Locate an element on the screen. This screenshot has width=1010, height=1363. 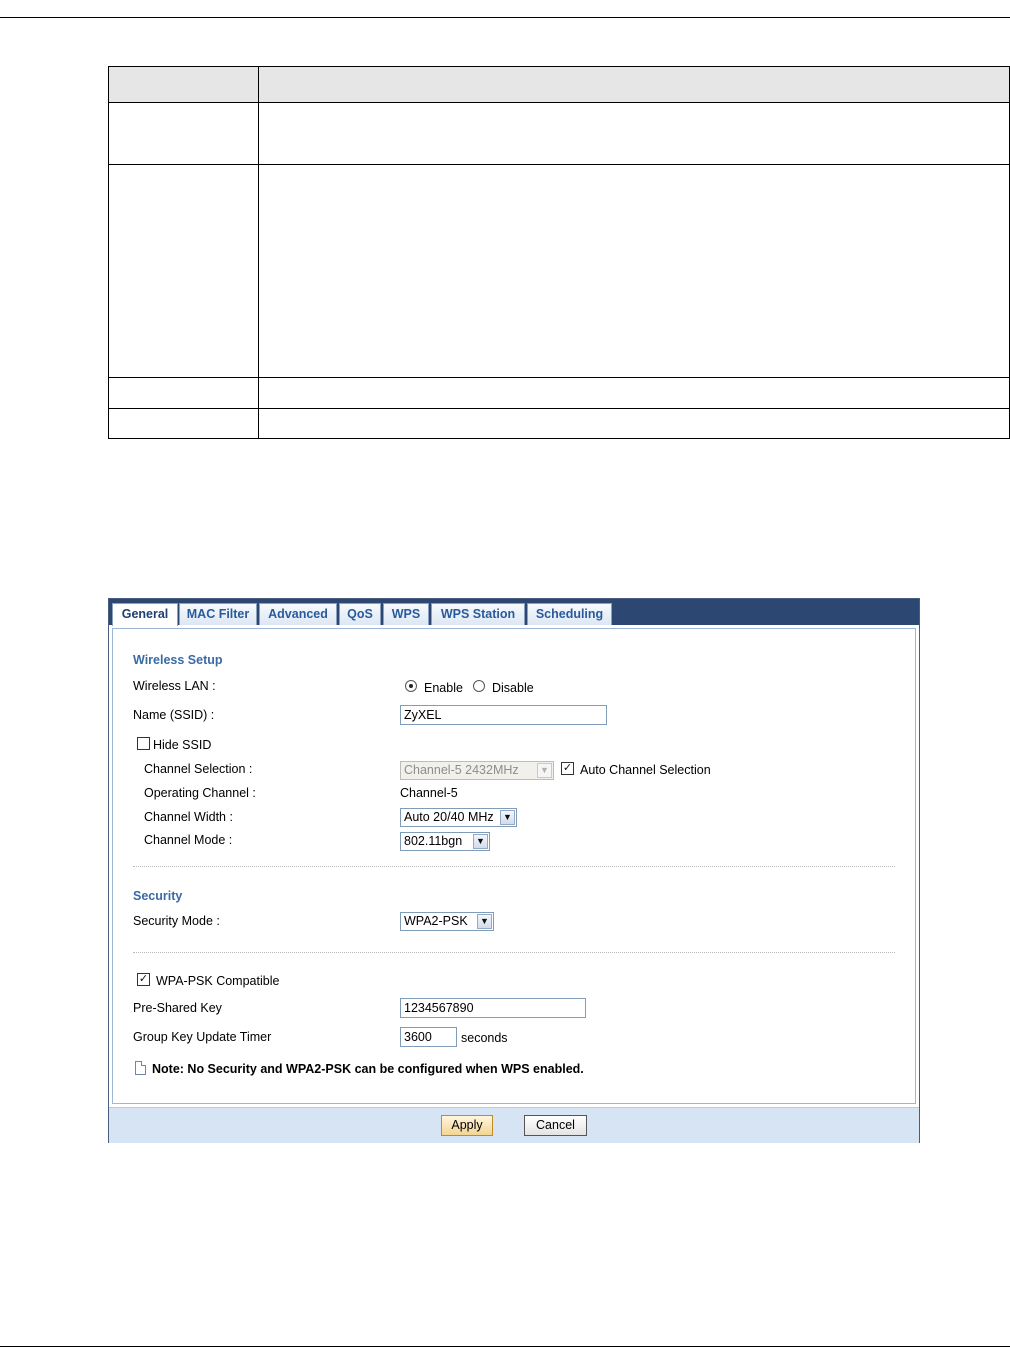
operating-channel-label: Operating Channel : is located at coordinates (200, 793).